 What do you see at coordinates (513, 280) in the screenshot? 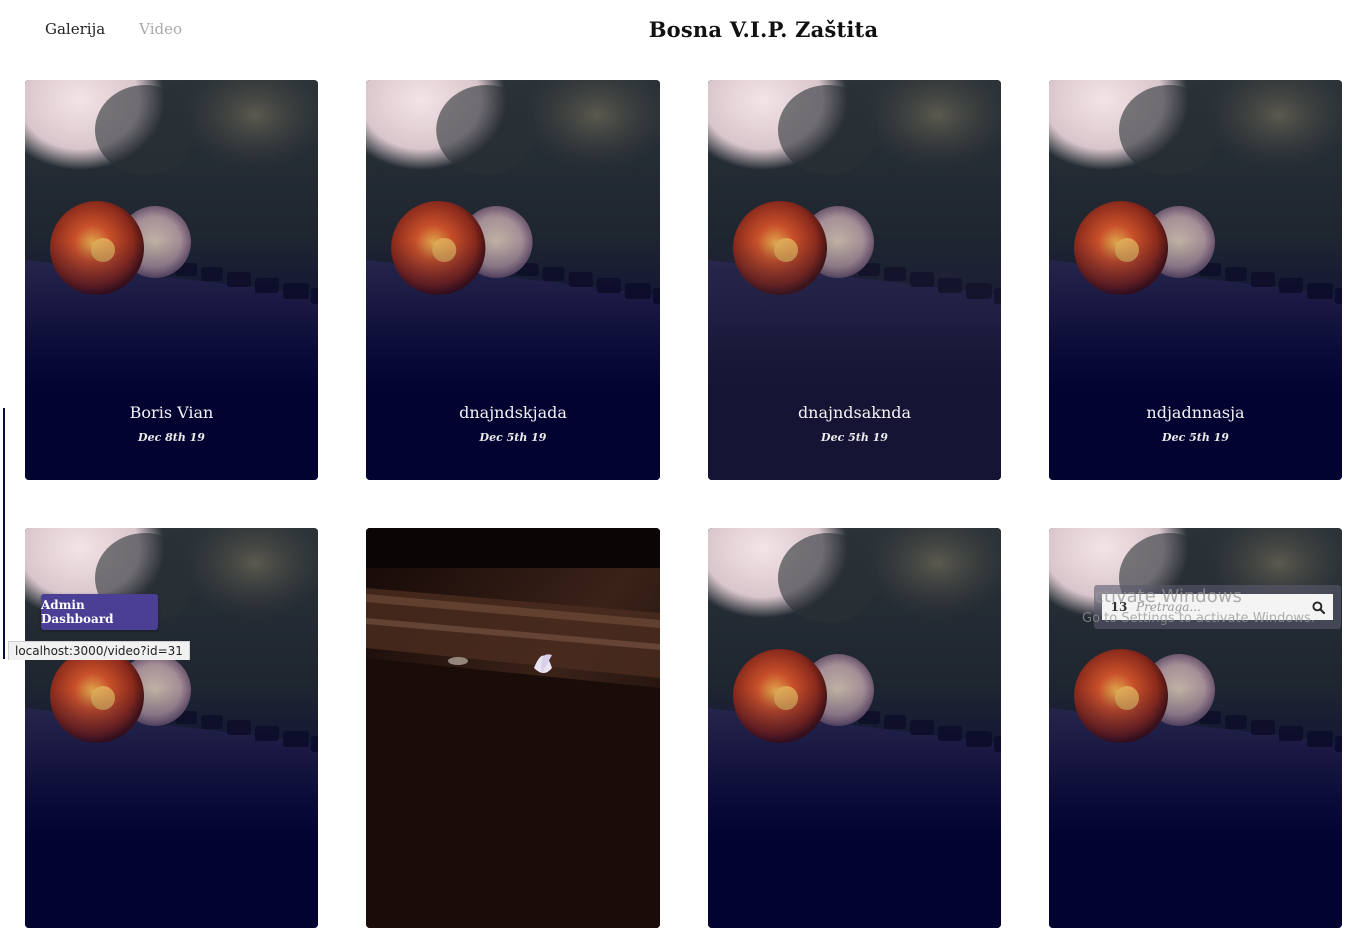
I see `video-card: dnajndskjada Dec 5th 19` at bounding box center [513, 280].